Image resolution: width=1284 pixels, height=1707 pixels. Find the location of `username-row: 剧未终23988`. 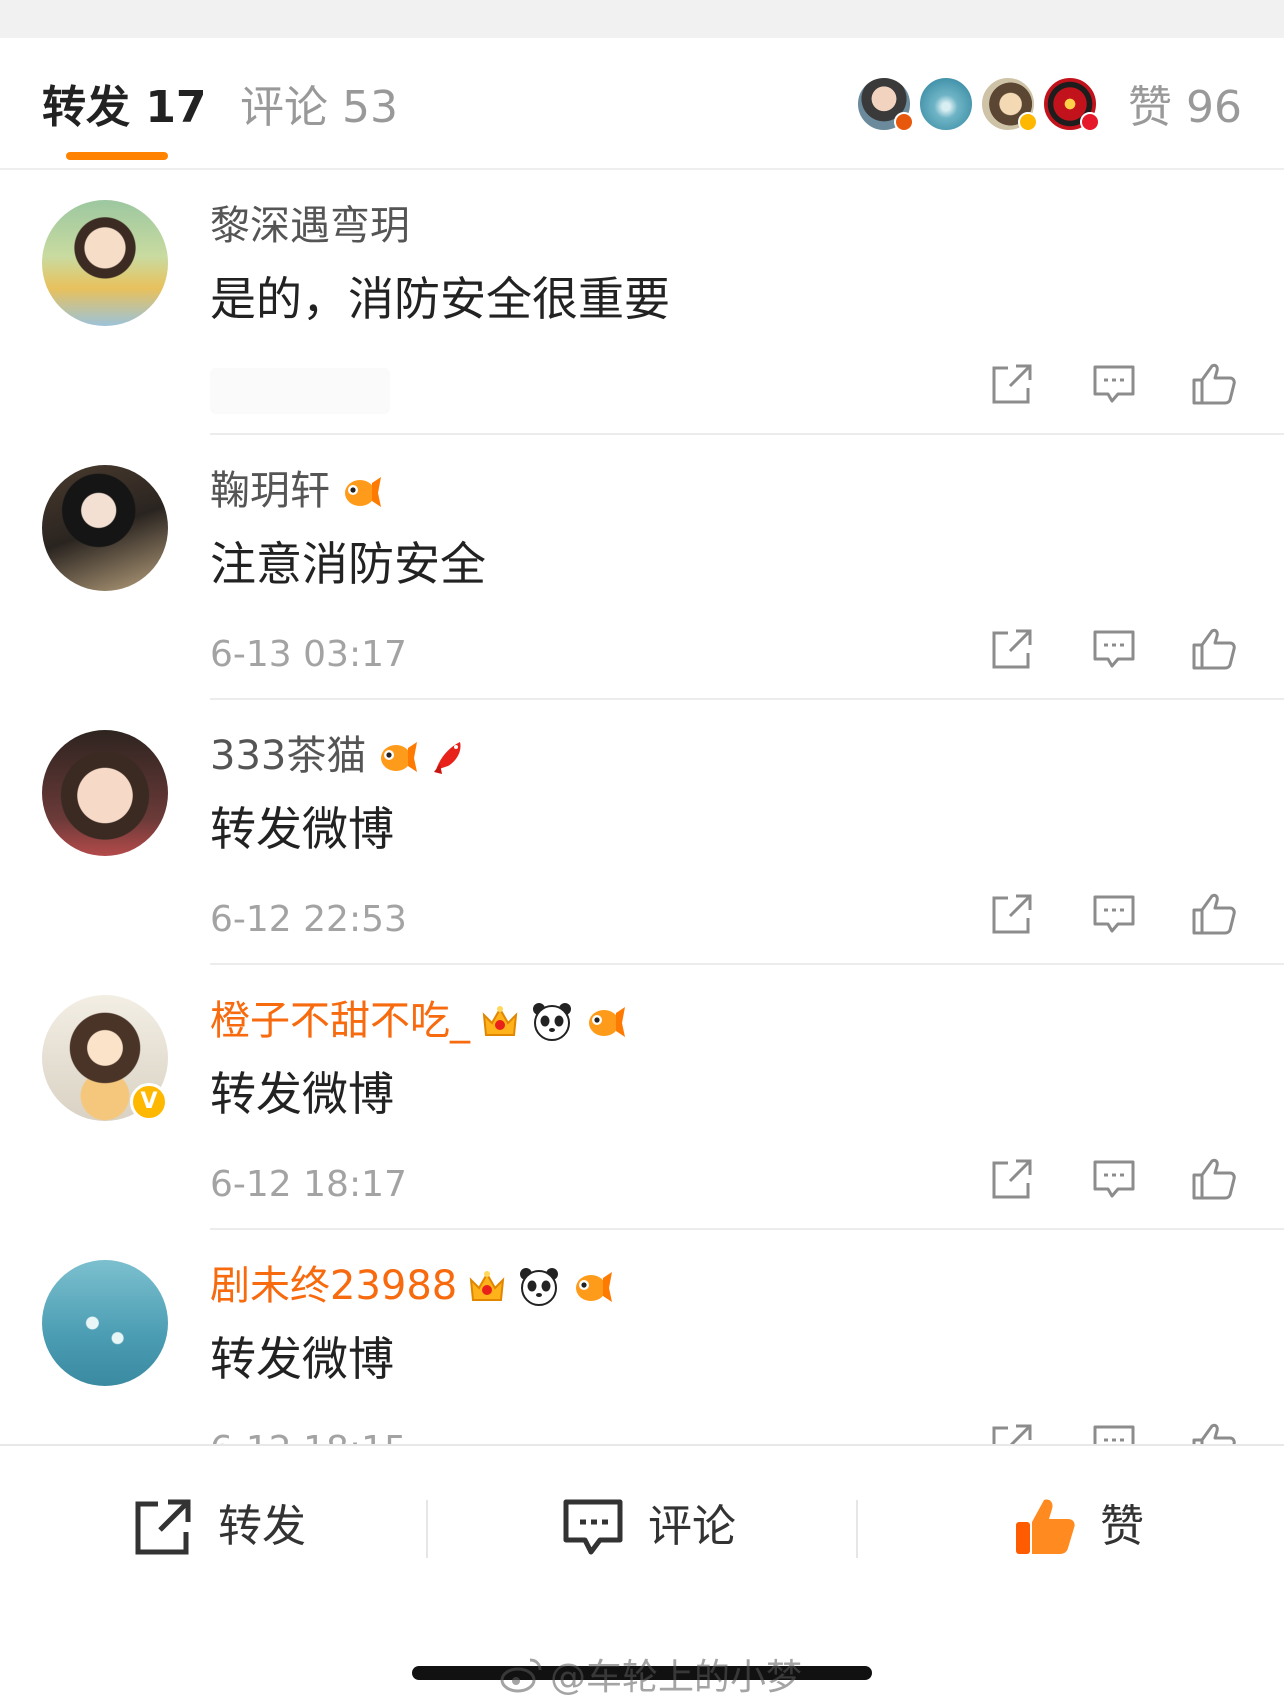

username-row: 剧未终23988 is located at coordinates (411, 1286).